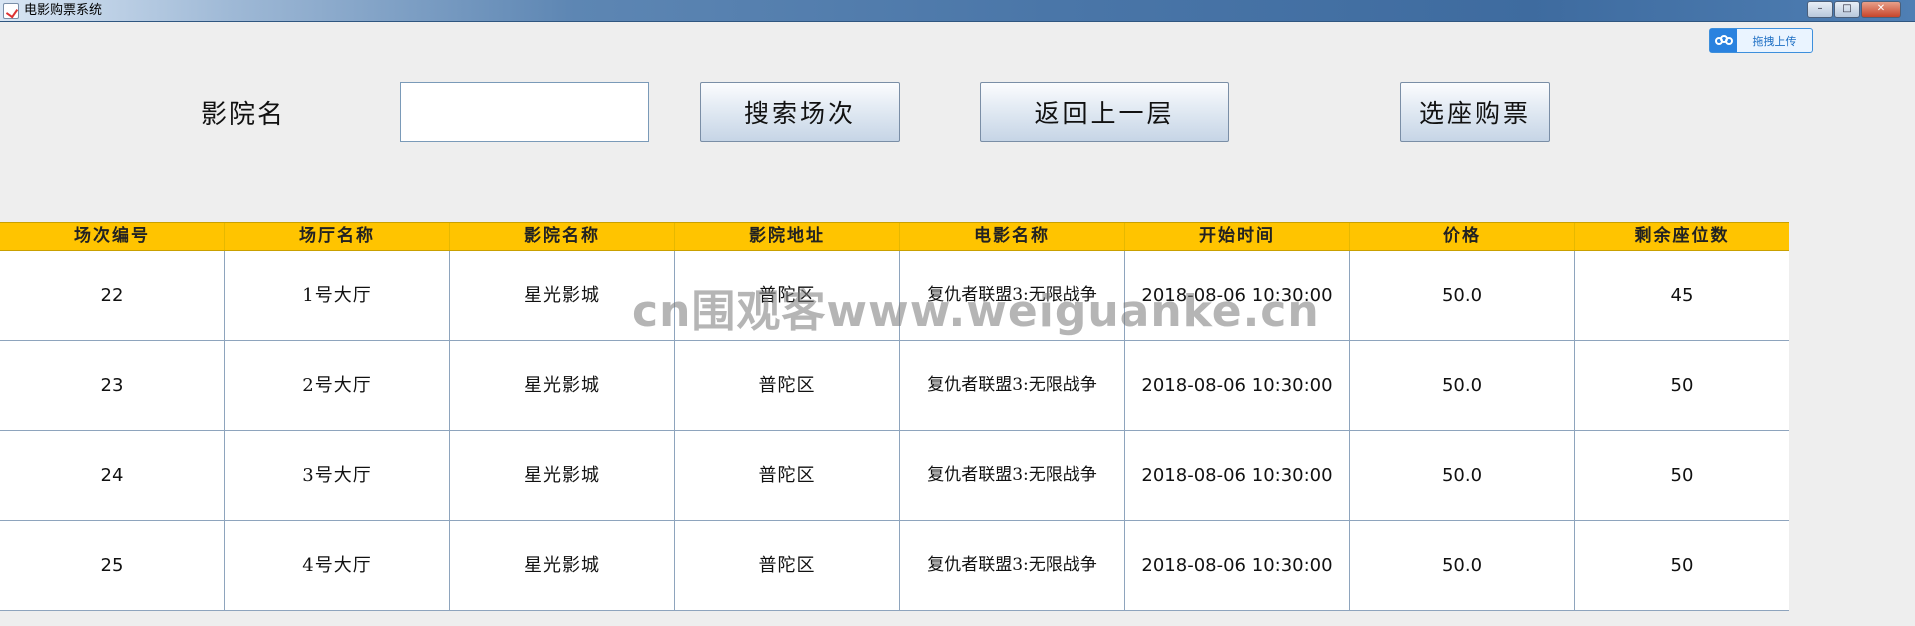 Image resolution: width=1915 pixels, height=626 pixels. What do you see at coordinates (1012, 236) in the screenshot?
I see `column-header-movie-name: 电影名称` at bounding box center [1012, 236].